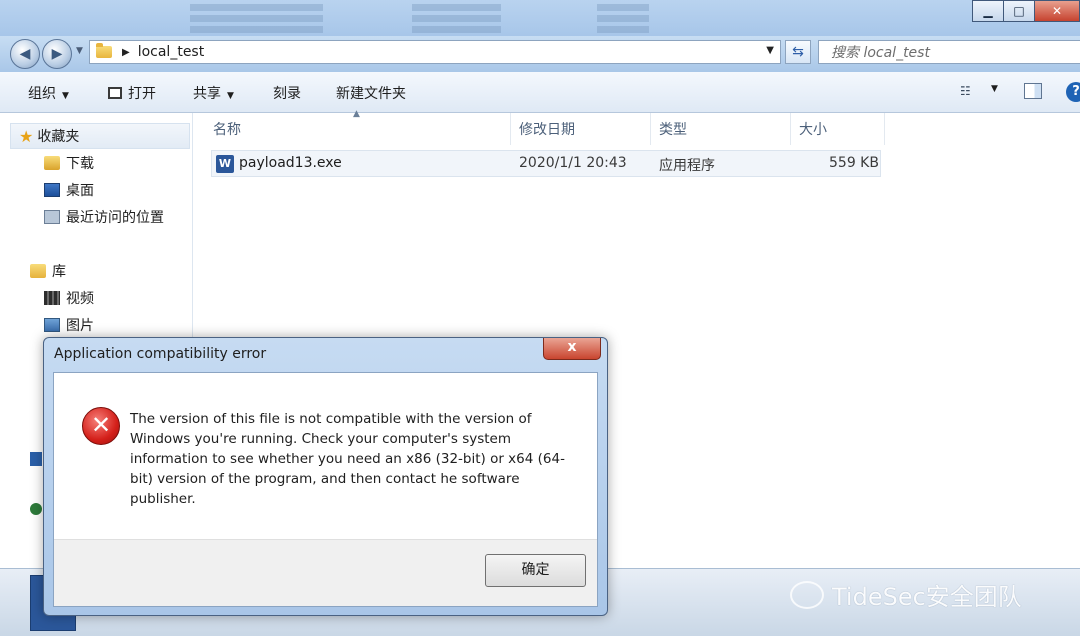 This screenshot has height=636, width=1080. Describe the element at coordinates (207, 94) in the screenshot. I see `share-label: 共享` at that location.